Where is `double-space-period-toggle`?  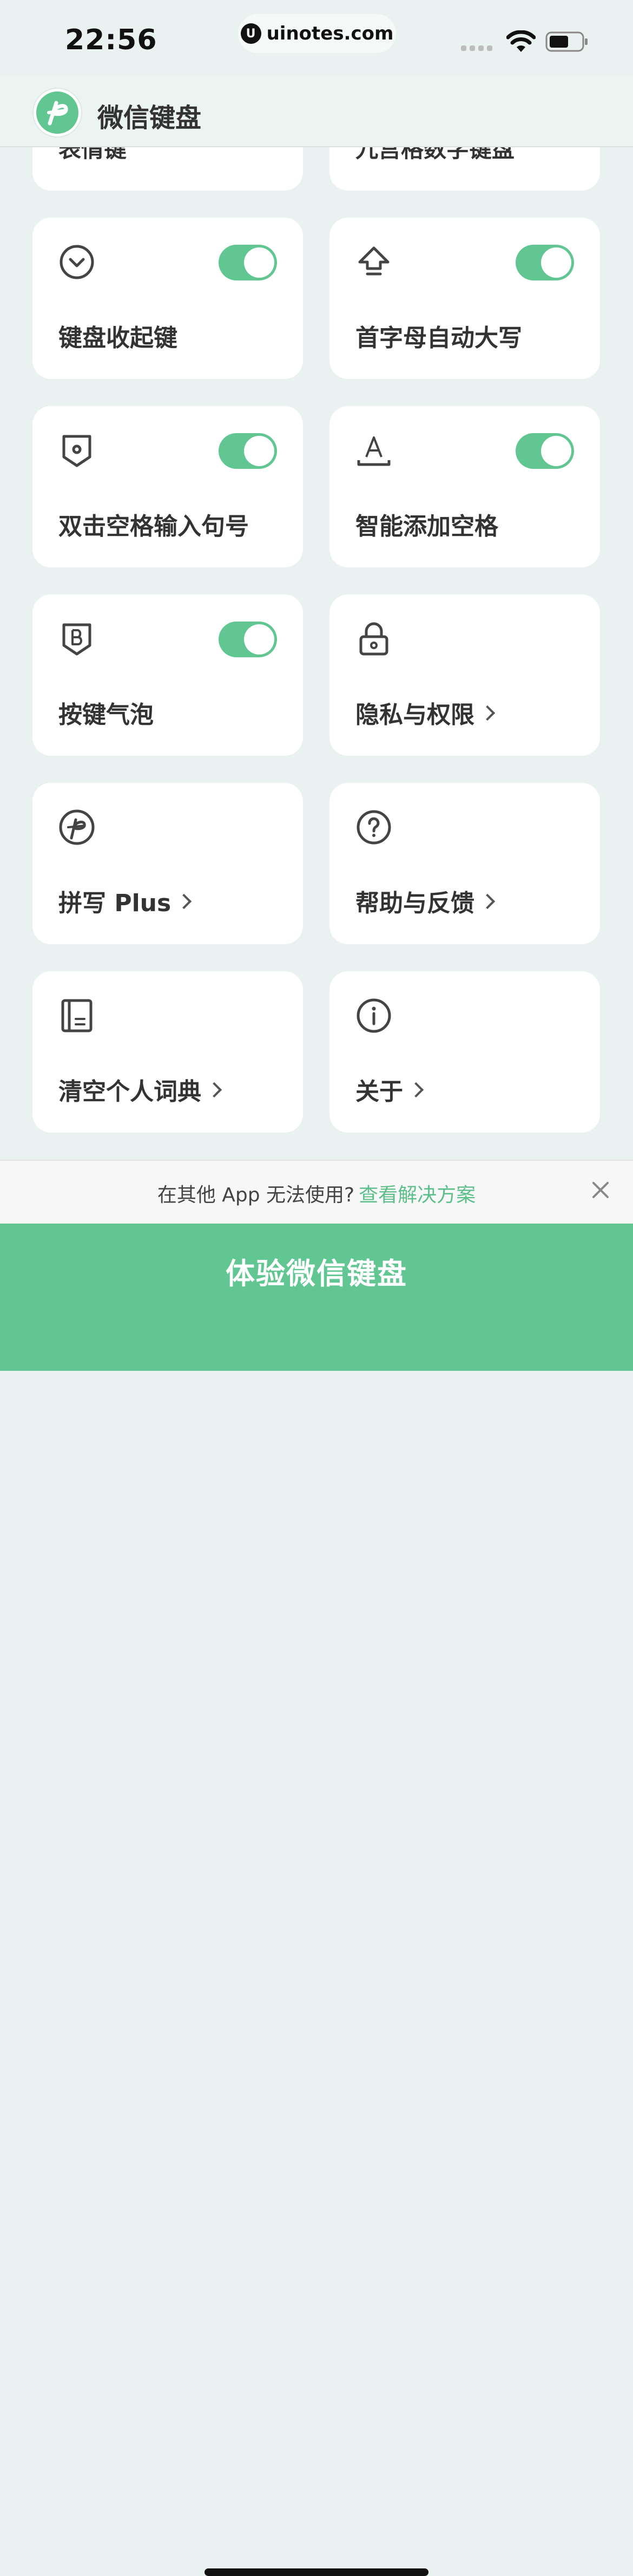
double-space-period-toggle is located at coordinates (248, 451).